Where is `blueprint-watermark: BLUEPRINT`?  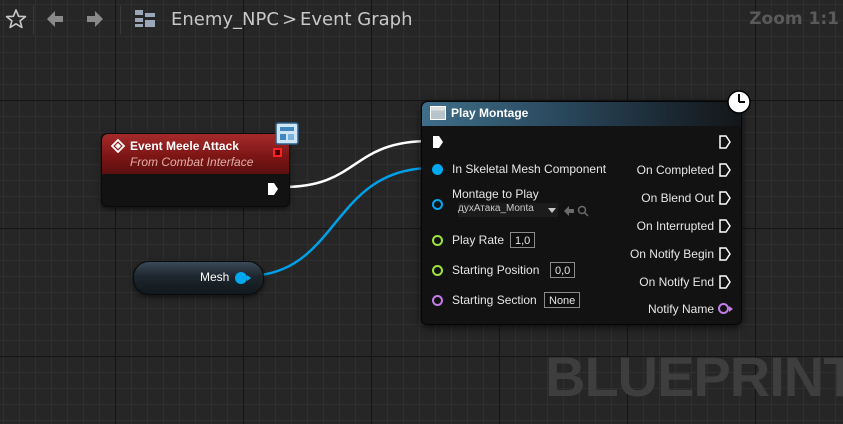
blueprint-watermark: BLUEPRINT is located at coordinates (694, 376).